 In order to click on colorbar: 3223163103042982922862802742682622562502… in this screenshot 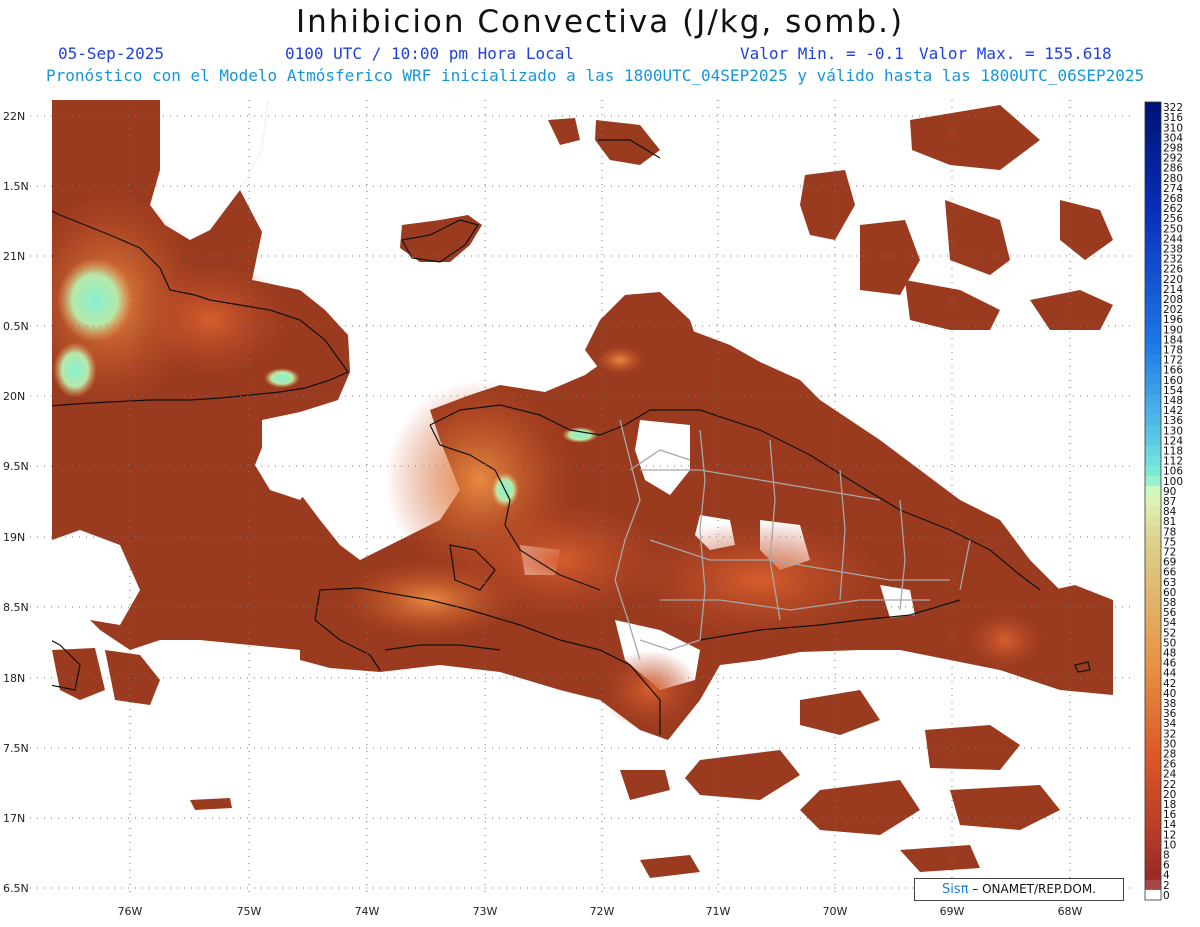, I will do `click(1163, 501)`.